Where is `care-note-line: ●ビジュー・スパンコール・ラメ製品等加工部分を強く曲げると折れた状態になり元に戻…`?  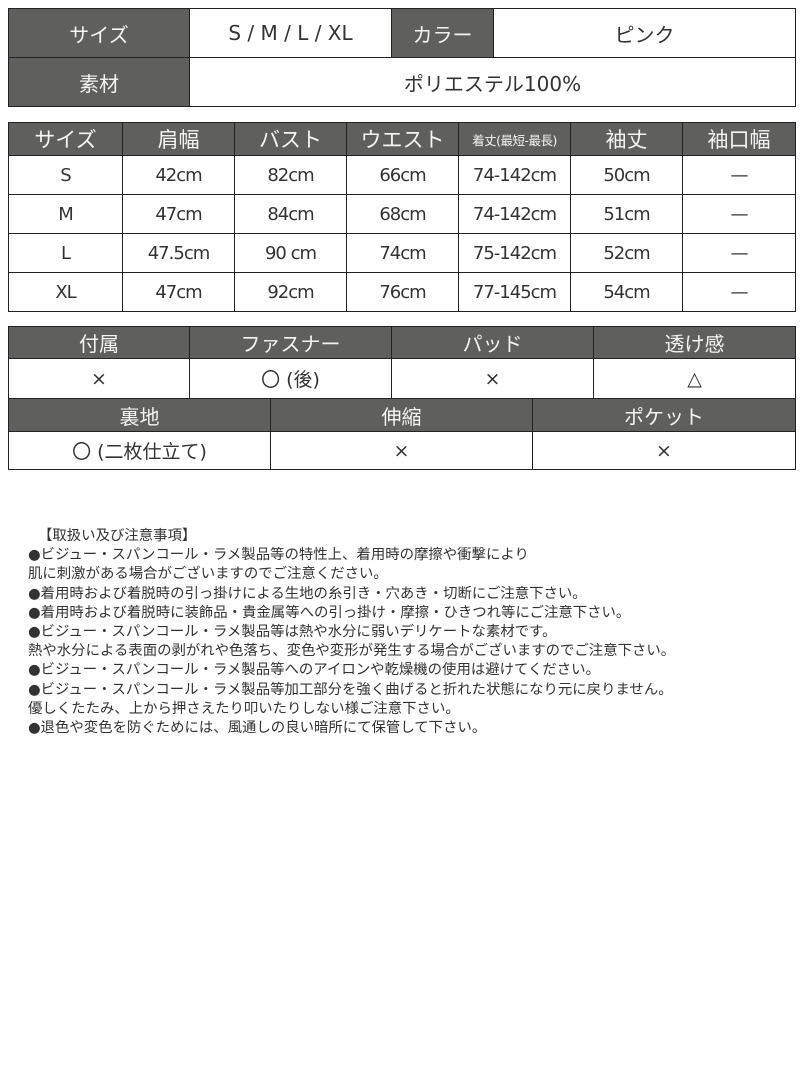 care-note-line: ●ビジュー・スパンコール・ラメ製品等加工部分を強く曲げると折れた状態になり元に戻… is located at coordinates (350, 689).